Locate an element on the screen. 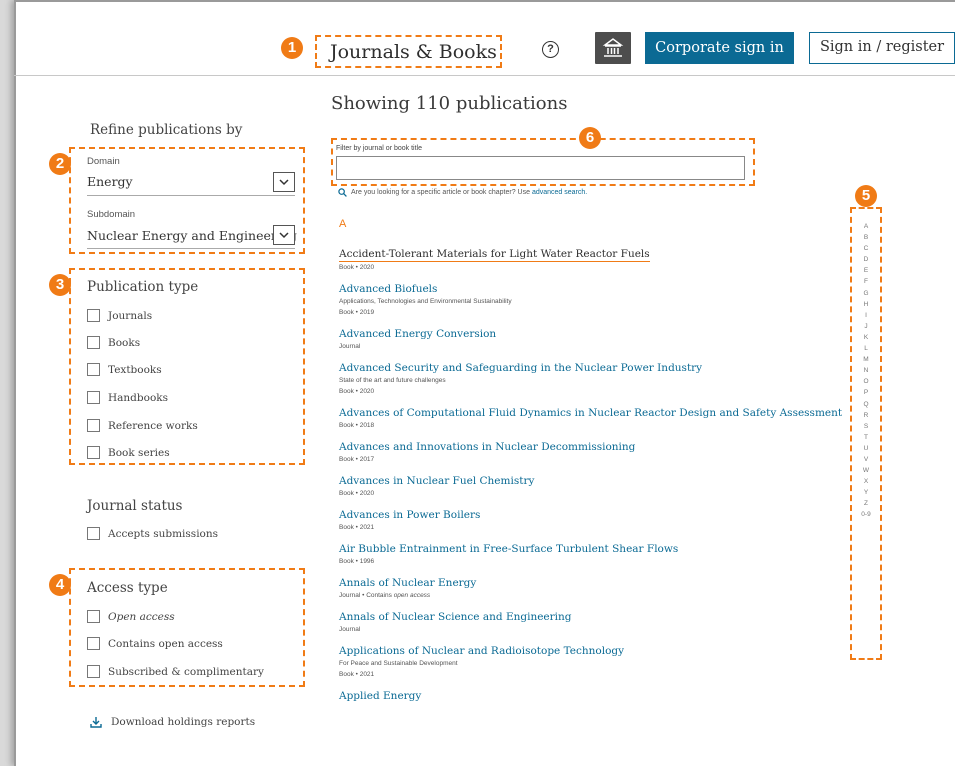 The width and height of the screenshot is (955, 766). pubtype-label: Journals is located at coordinates (130, 315).